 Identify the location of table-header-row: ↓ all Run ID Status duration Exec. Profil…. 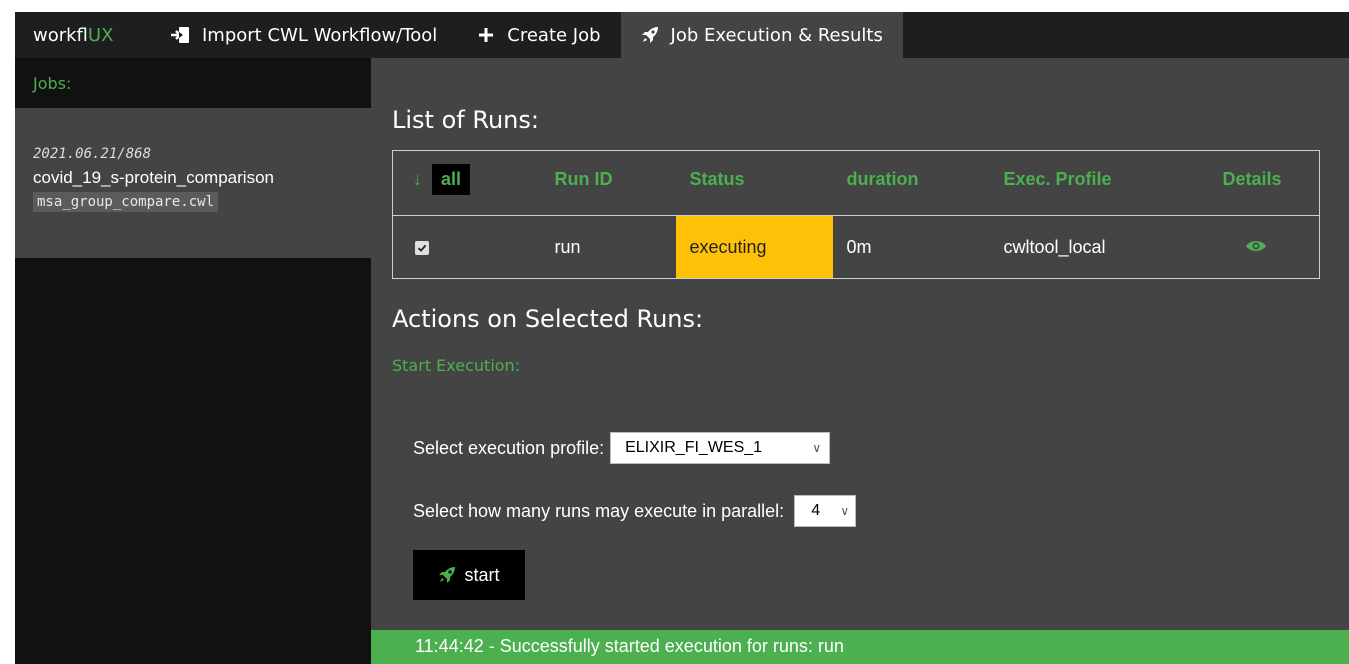
(856, 183).